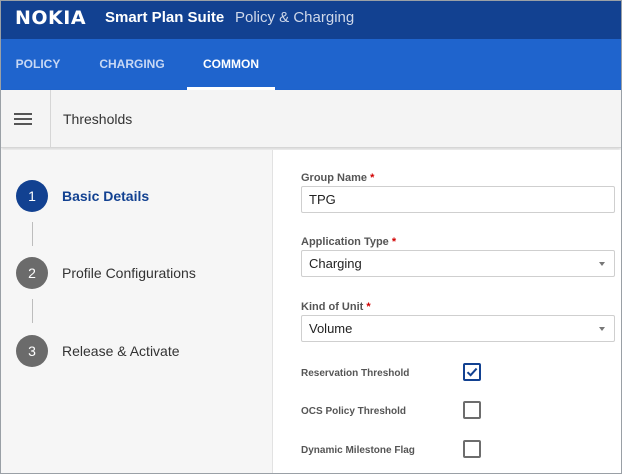 This screenshot has width=622, height=474. What do you see at coordinates (32, 196) in the screenshot?
I see `step-1-badge: 1` at bounding box center [32, 196].